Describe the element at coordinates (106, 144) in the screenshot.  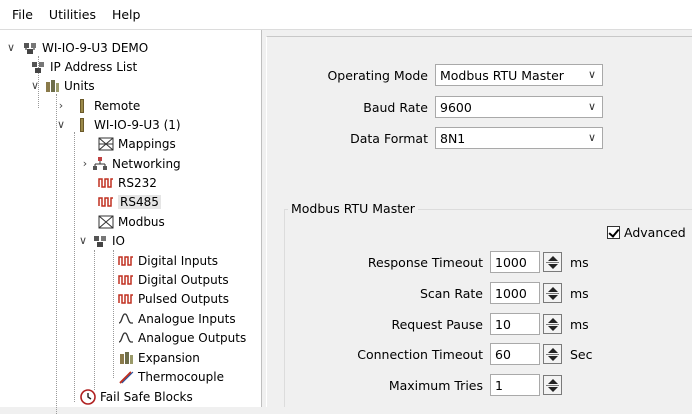
I see `mappings-icon` at that location.